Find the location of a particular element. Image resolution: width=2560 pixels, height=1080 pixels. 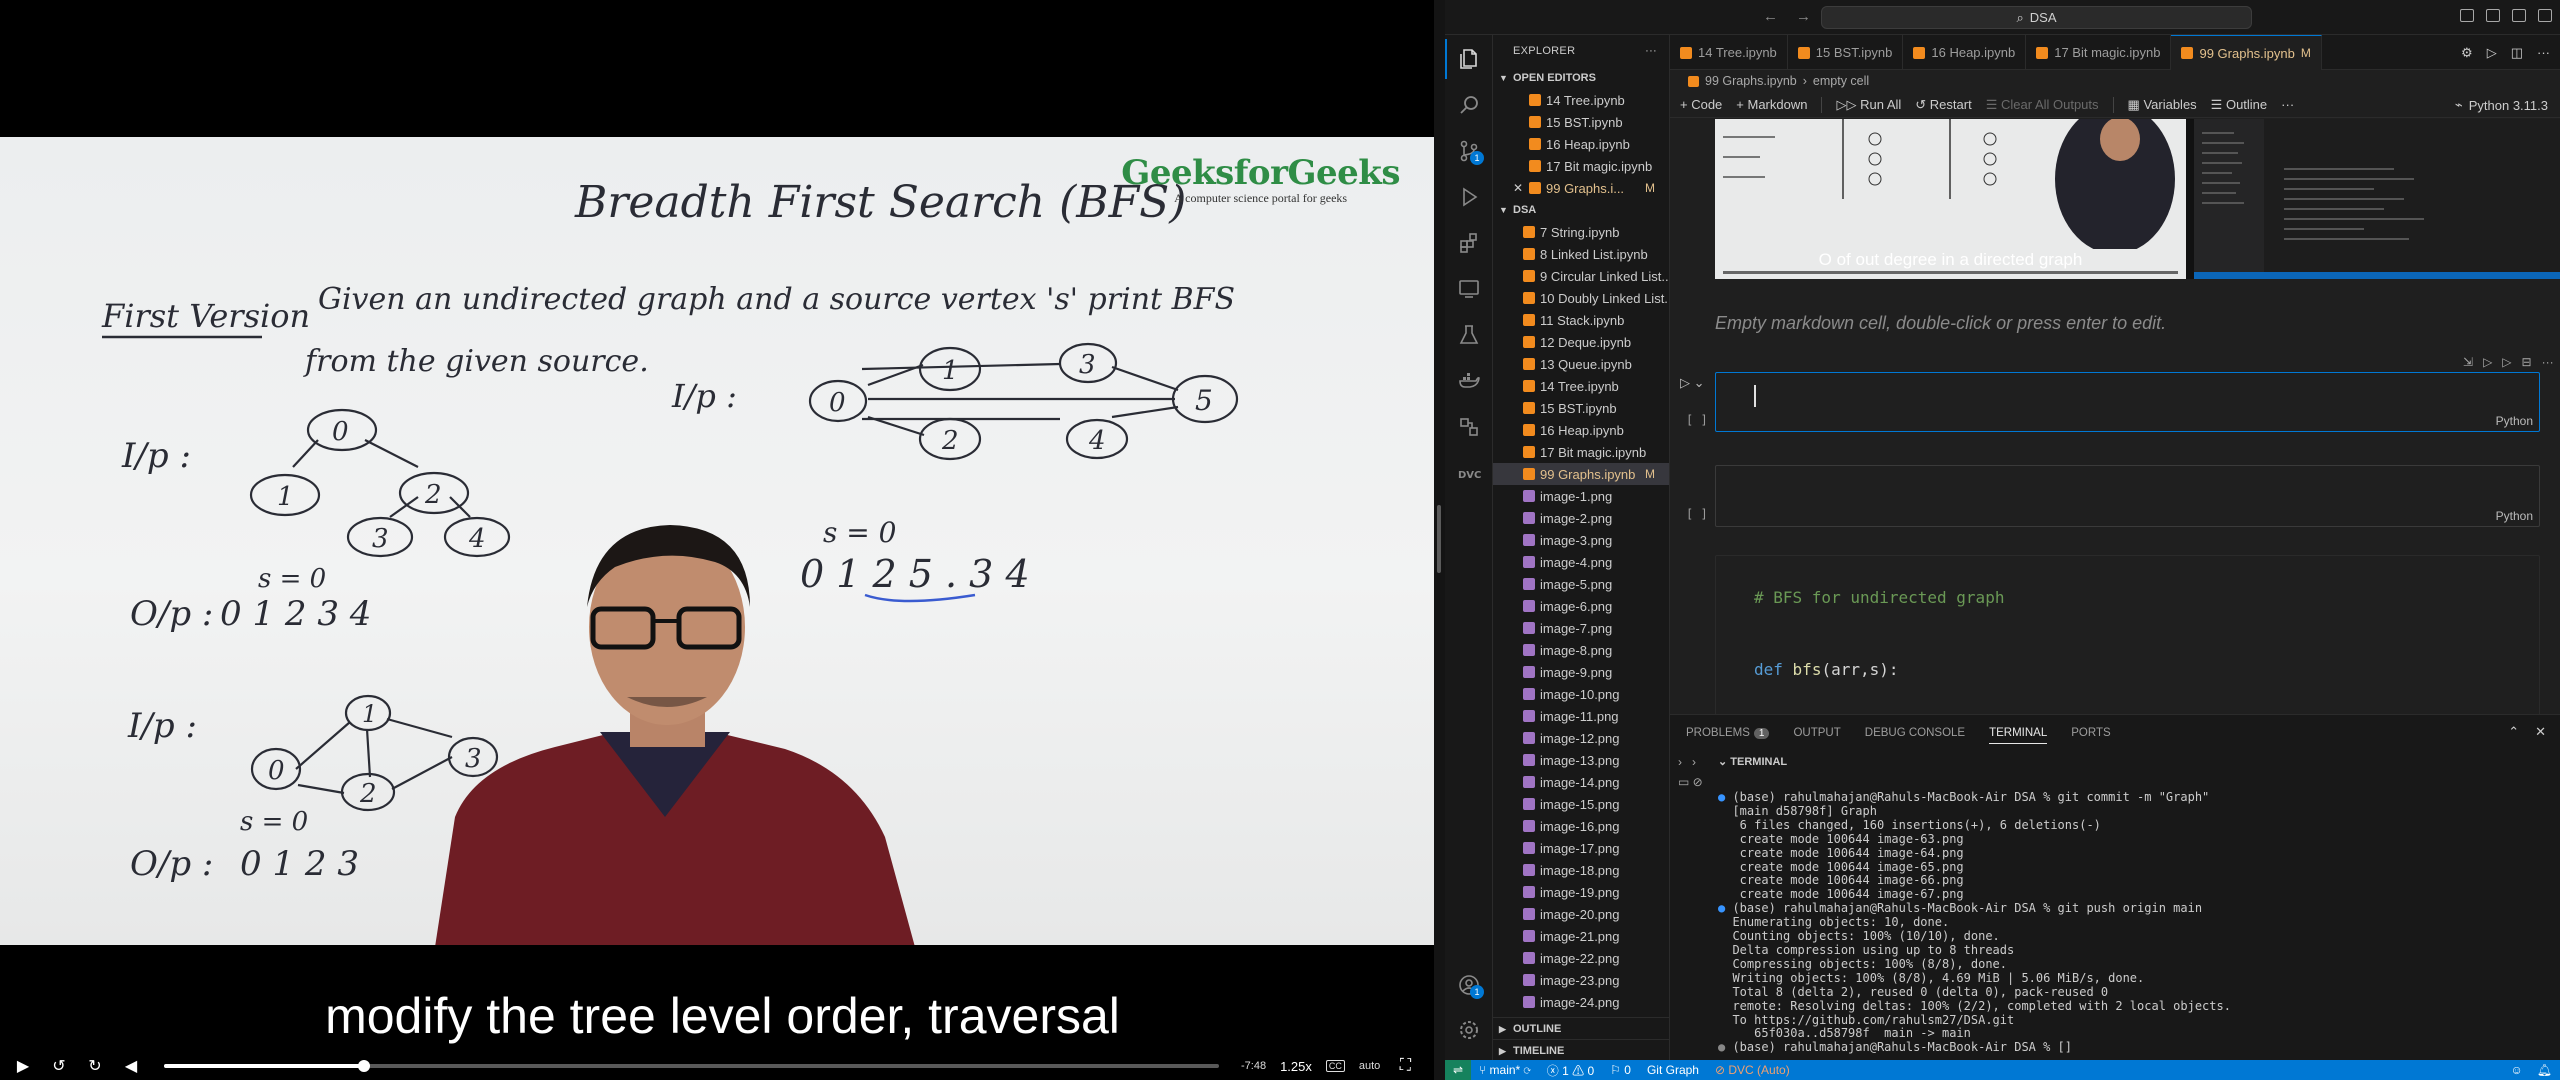

file-item: 16 Heap.ipynb is located at coordinates (1581, 430).